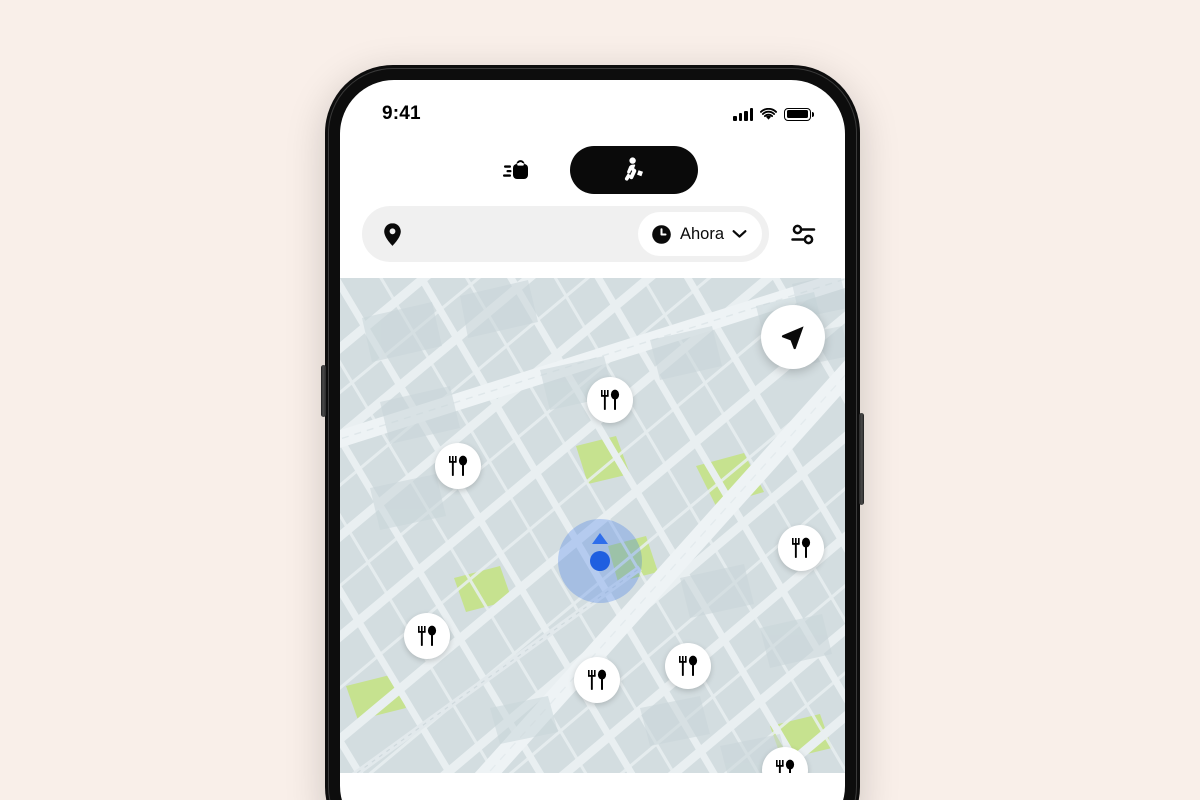  What do you see at coordinates (323, 391) in the screenshot?
I see `volume-button` at bounding box center [323, 391].